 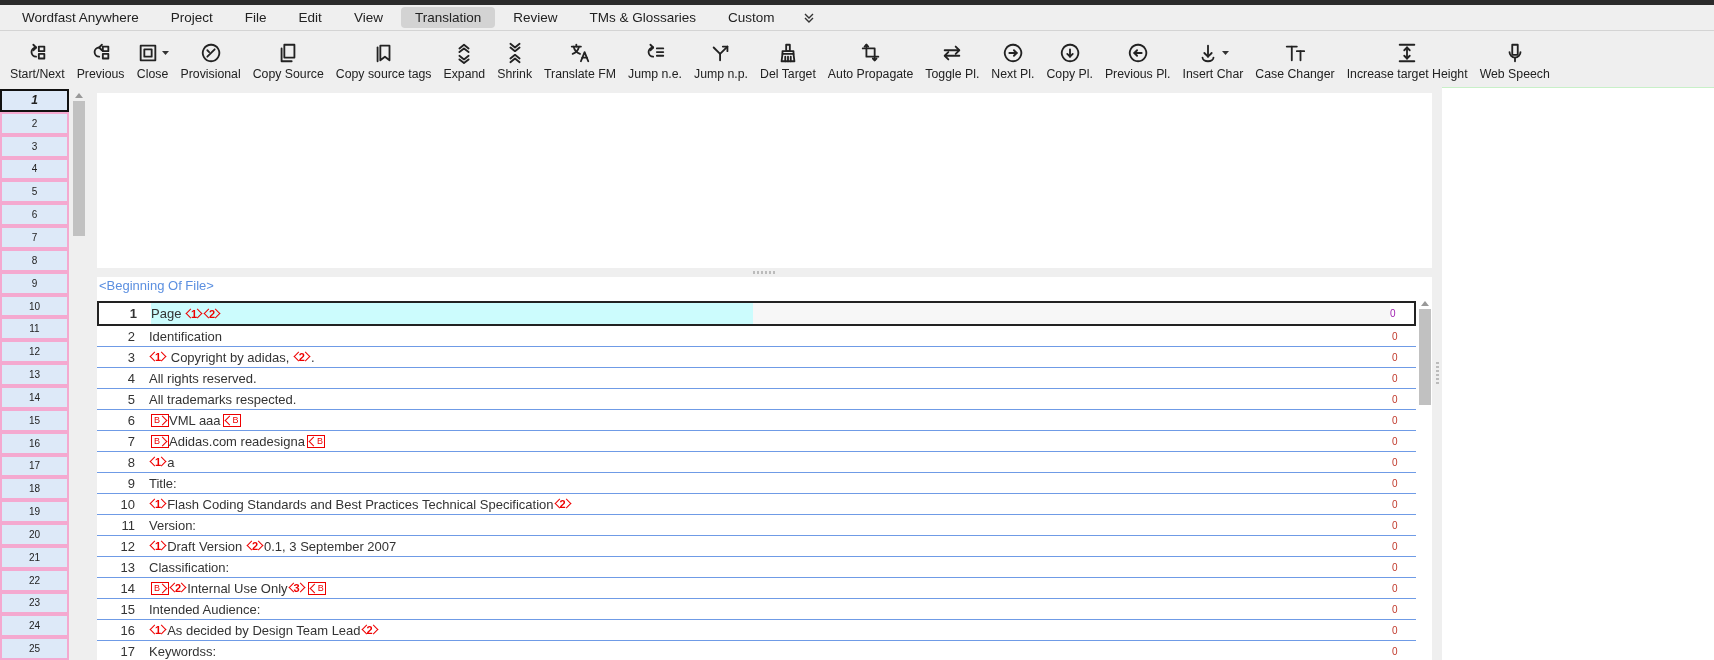 What do you see at coordinates (34, 169) in the screenshot?
I see `segment-navigator-item: 4` at bounding box center [34, 169].